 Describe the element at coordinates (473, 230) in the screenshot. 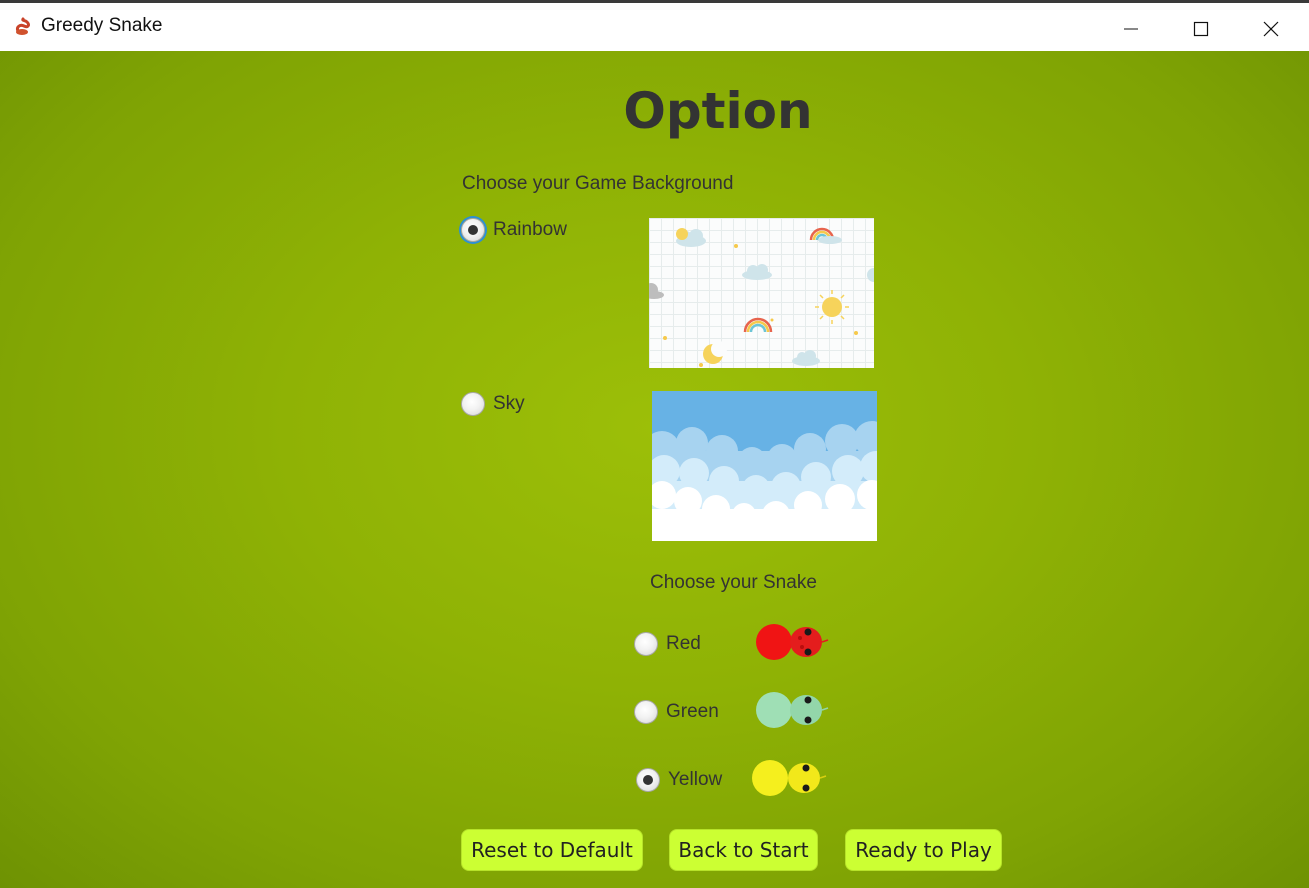

I see `radio-button-rainbow` at that location.